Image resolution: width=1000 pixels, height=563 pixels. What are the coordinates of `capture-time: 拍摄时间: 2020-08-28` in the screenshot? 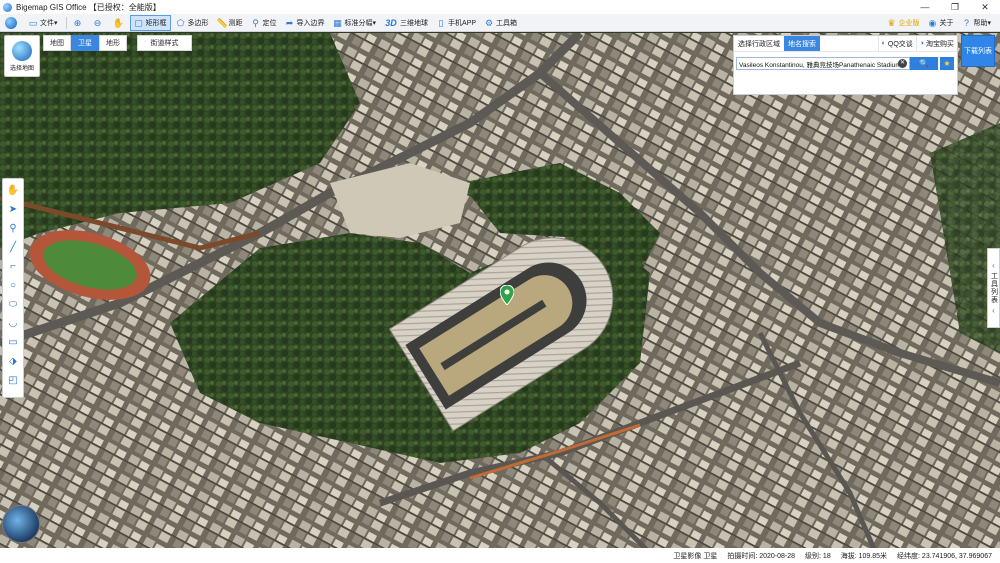 It's located at (761, 556).